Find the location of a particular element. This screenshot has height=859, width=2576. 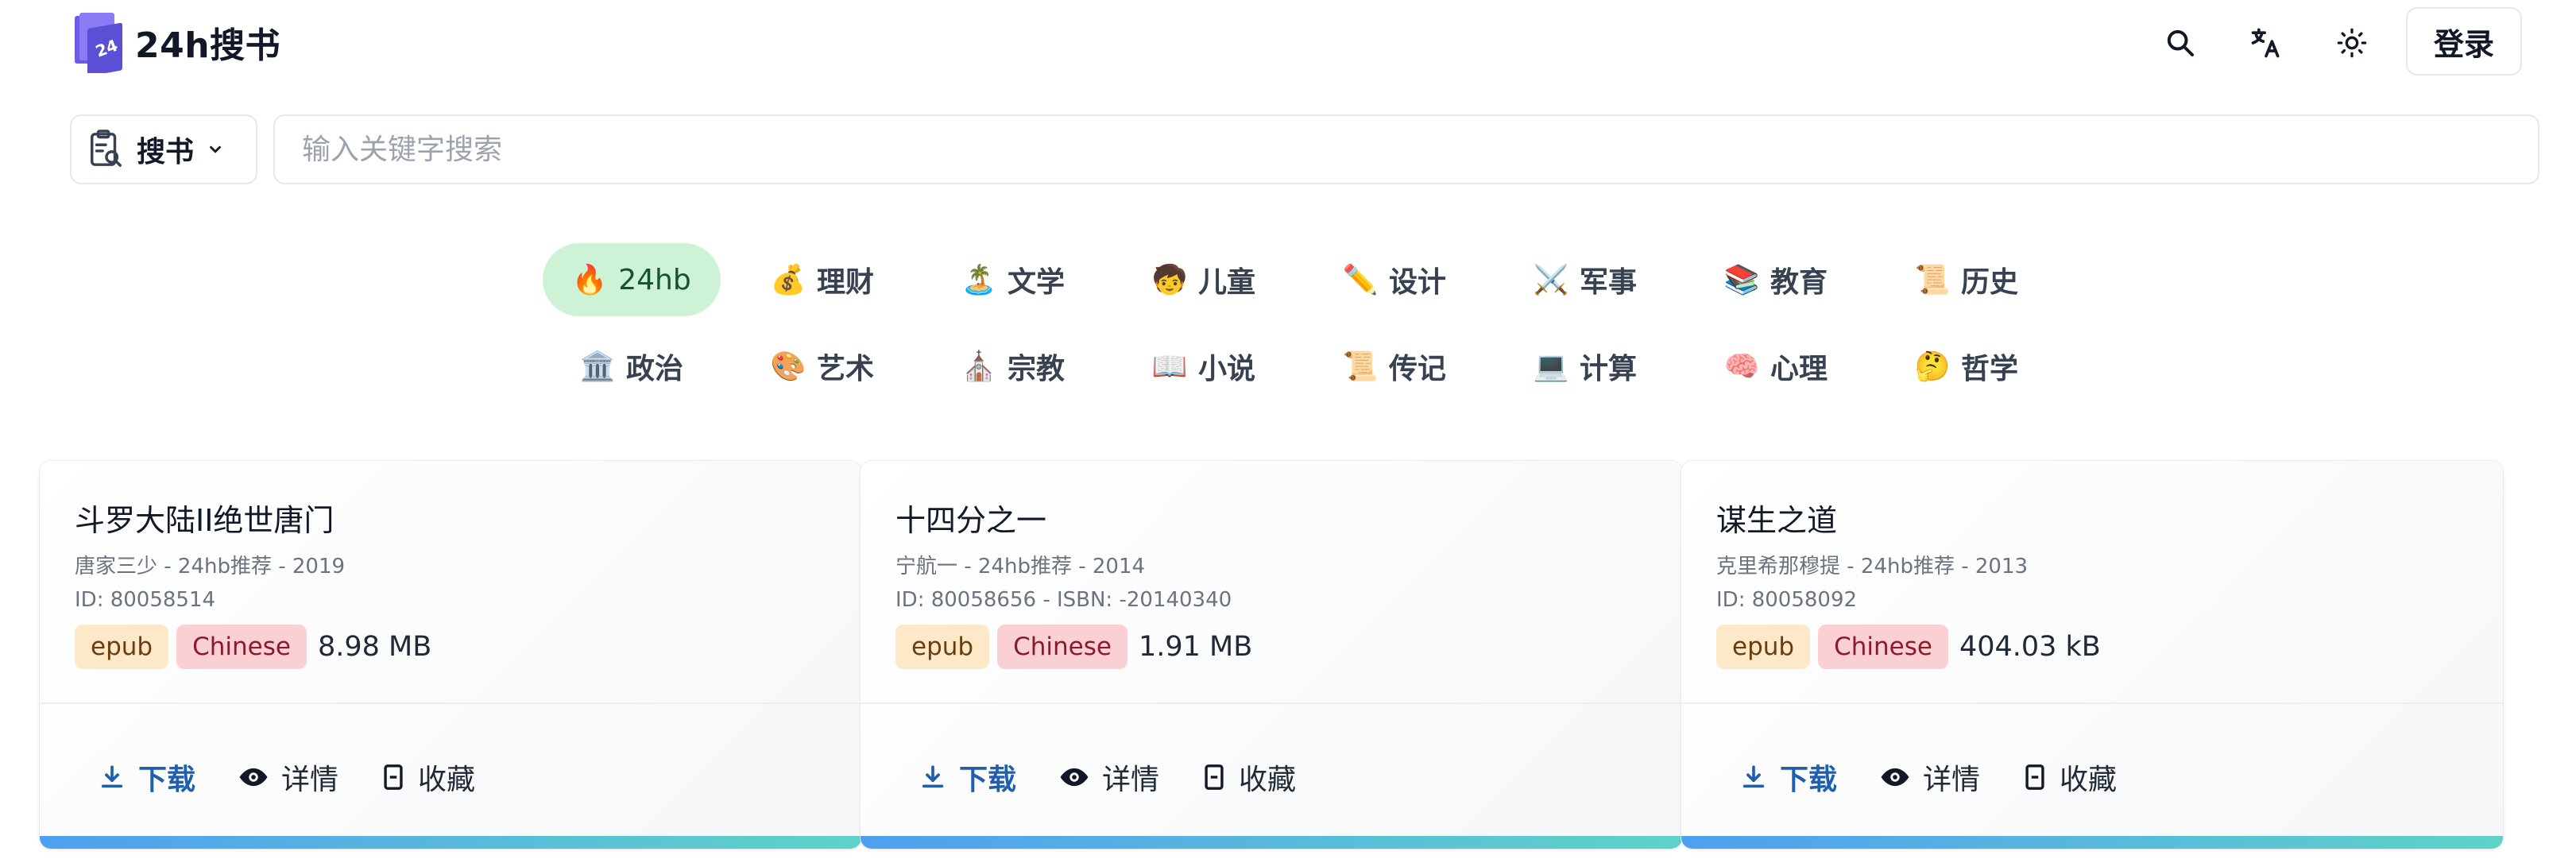

category-label: 教育 is located at coordinates (1799, 282).